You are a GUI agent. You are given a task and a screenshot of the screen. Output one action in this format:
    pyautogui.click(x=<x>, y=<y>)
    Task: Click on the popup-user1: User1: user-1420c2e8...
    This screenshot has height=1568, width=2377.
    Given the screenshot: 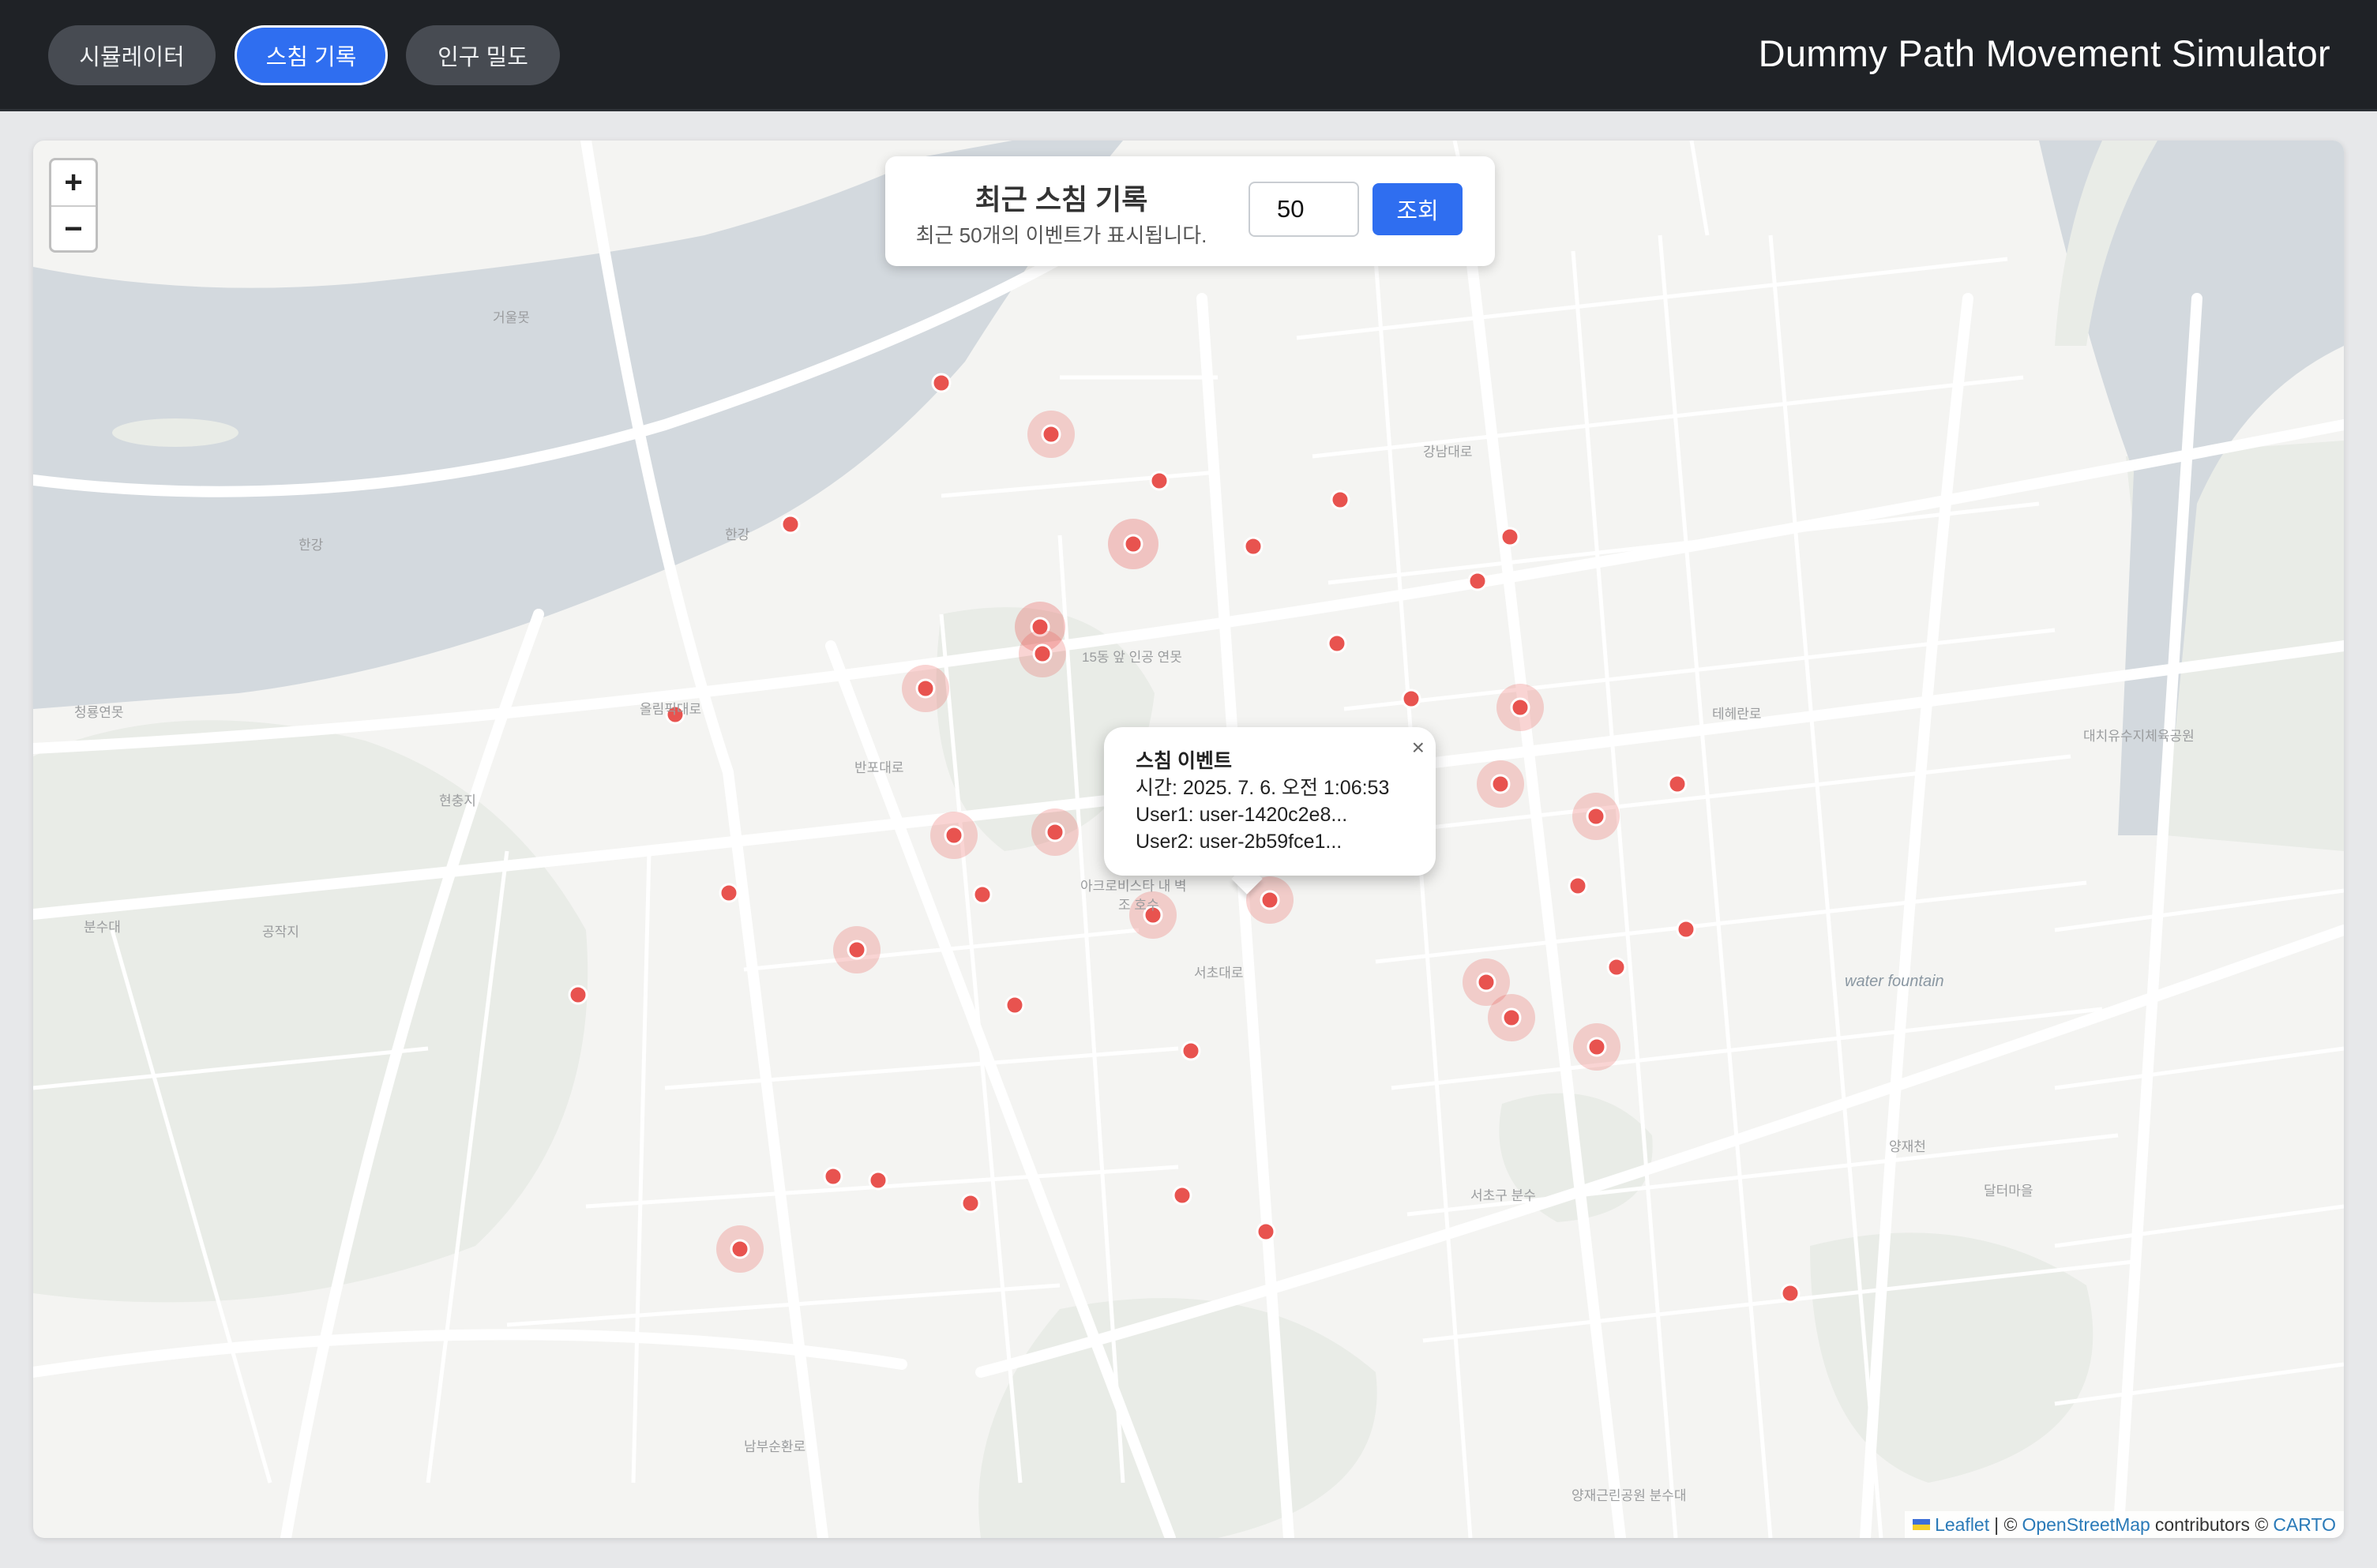 What is the action you would take?
    pyautogui.click(x=1242, y=815)
    